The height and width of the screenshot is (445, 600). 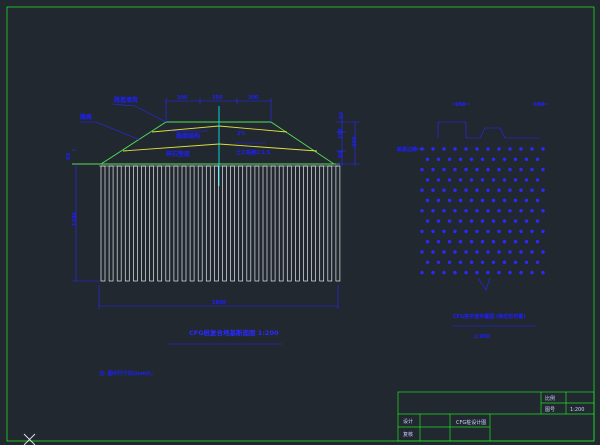 What do you see at coordinates (217, 98) in the screenshot?
I see `top-dim-2: 350` at bounding box center [217, 98].